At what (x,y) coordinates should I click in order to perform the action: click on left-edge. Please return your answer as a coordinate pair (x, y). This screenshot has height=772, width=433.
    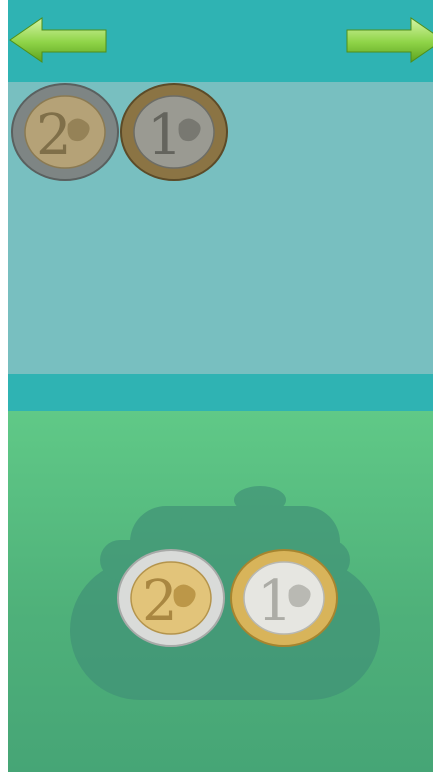
    Looking at the image, I should click on (4, 386).